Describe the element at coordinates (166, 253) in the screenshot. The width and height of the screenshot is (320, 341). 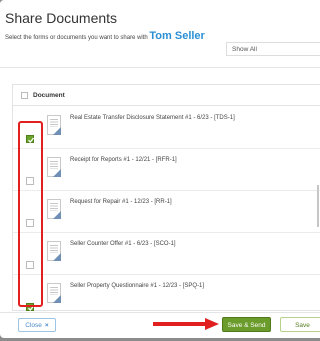
I see `table-row: Seller Counter Offer #1 - 6/23 - [SCO-1]` at that location.